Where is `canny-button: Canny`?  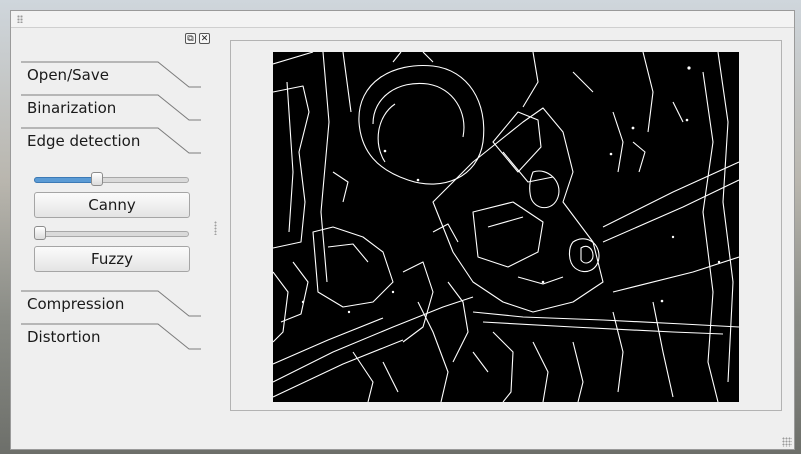 canny-button: Canny is located at coordinates (112, 205).